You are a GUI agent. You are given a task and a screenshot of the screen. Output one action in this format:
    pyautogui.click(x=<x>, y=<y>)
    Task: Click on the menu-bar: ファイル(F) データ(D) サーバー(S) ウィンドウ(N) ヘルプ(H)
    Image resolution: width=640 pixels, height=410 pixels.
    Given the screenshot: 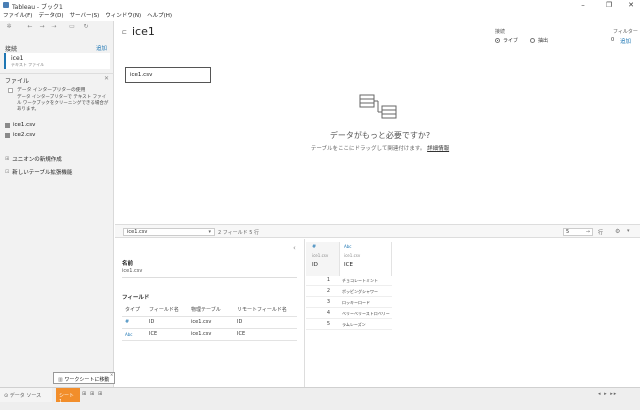 What is the action you would take?
    pyautogui.click(x=320, y=16)
    